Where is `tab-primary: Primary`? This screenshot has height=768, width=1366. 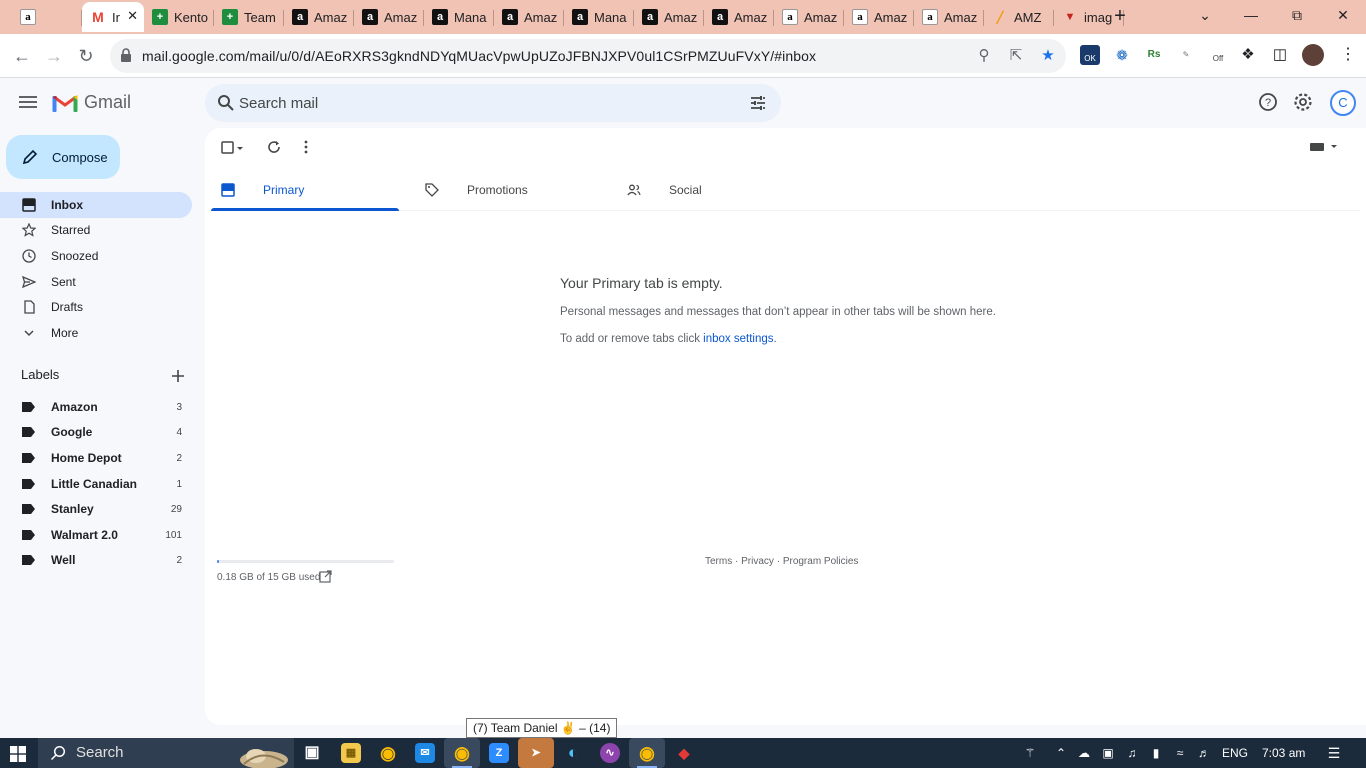 tab-primary: Primary is located at coordinates (305, 189).